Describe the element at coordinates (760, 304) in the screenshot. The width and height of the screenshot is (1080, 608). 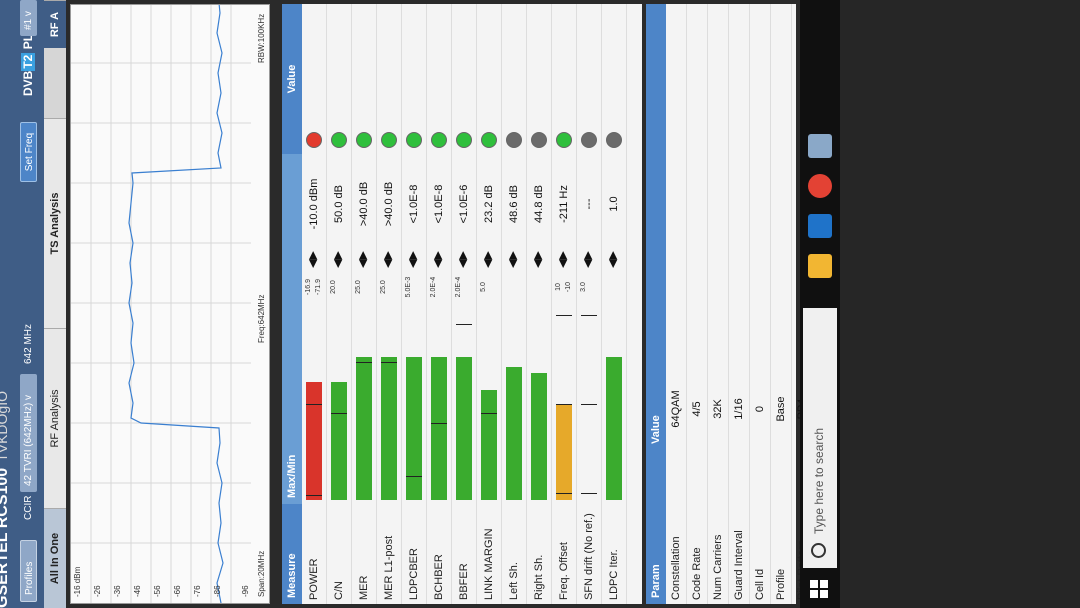
I see `param-row: Cell Id 0` at that location.